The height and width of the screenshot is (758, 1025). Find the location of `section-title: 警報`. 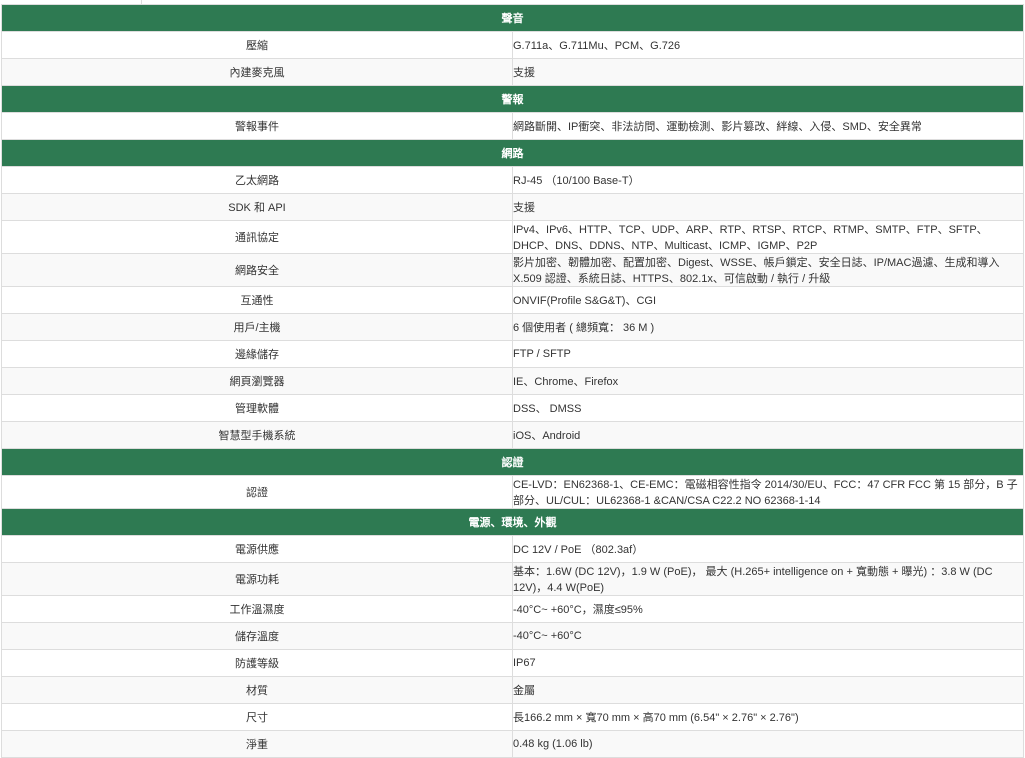

section-title: 警報 is located at coordinates (512, 99).